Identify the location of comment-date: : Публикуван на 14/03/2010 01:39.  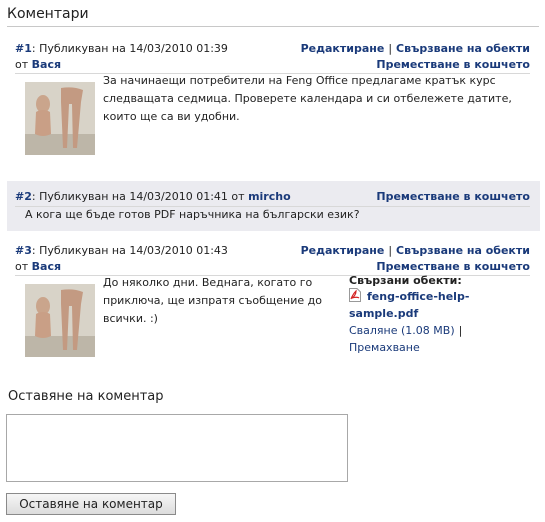
(129, 48).